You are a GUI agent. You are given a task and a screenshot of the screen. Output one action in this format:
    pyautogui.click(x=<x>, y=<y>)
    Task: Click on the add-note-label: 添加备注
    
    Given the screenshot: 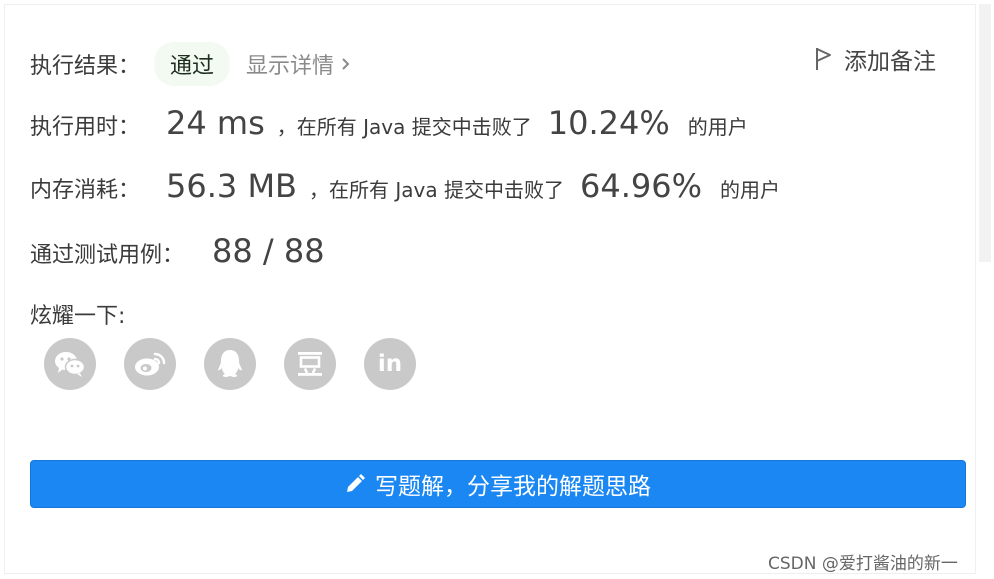 What is the action you would take?
    pyautogui.click(x=890, y=62)
    